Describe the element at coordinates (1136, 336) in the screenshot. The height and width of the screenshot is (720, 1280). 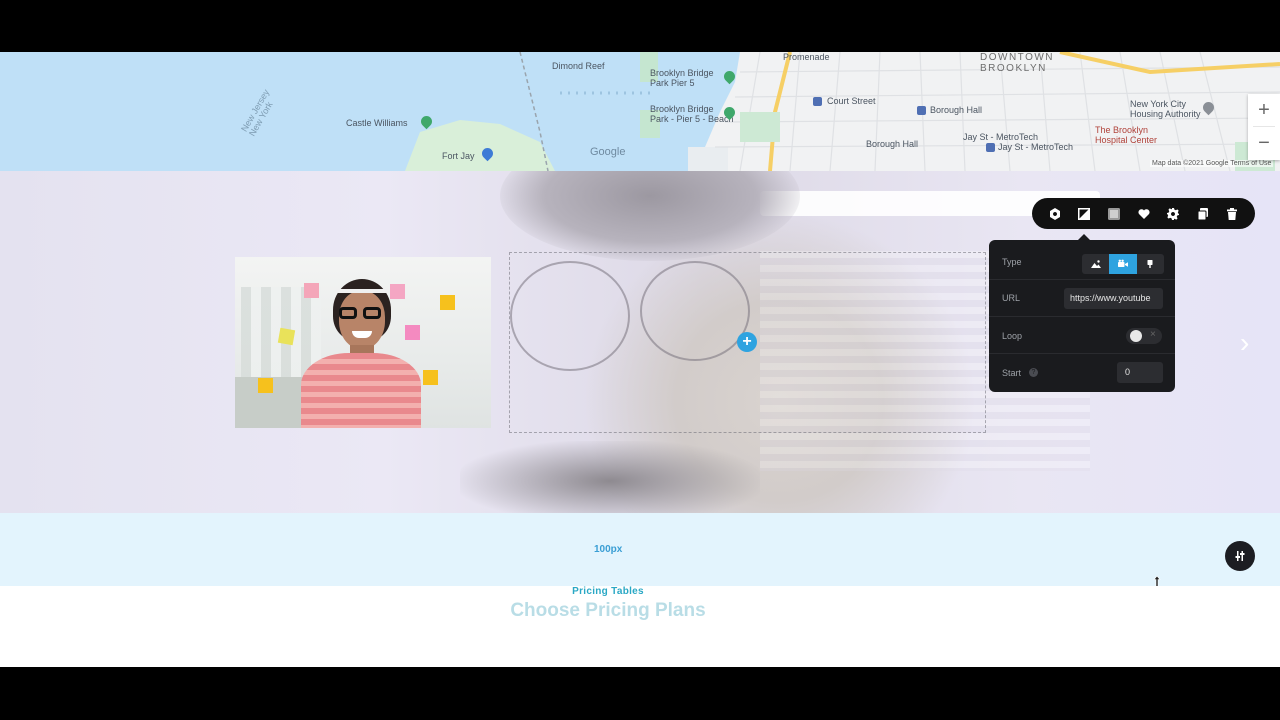
I see `toggle-knob` at that location.